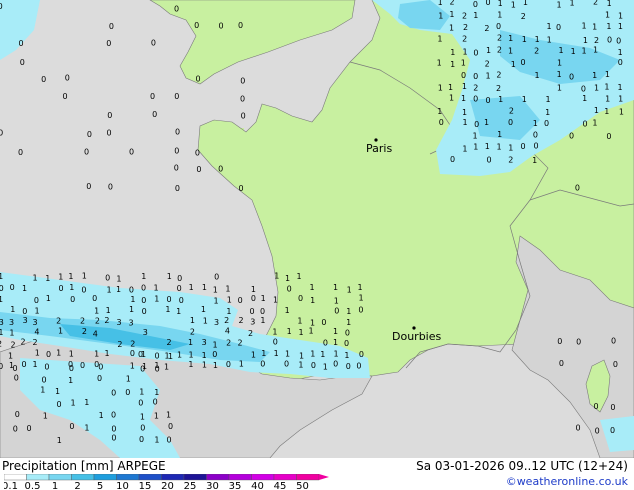 The width and height of the screenshot is (634, 490). Describe the element at coordinates (77, 485) in the screenshot. I see `scale-tick-label: 2` at that location.